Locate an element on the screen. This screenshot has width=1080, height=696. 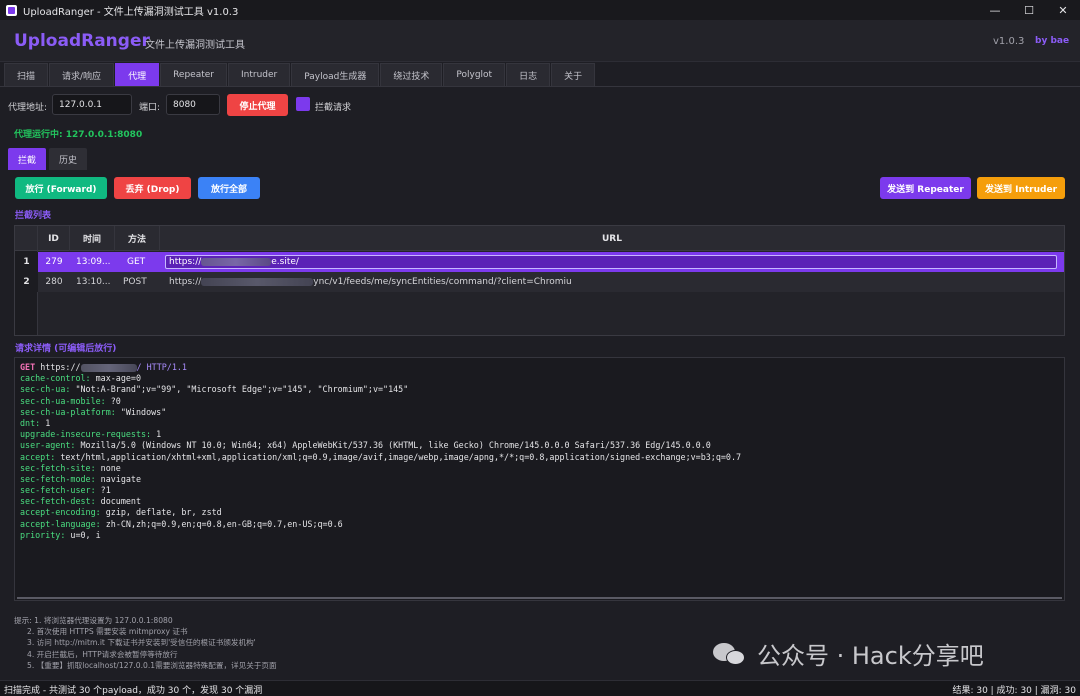
header-value: gzip, deflate, br, zstd is located at coordinates (161, 512).